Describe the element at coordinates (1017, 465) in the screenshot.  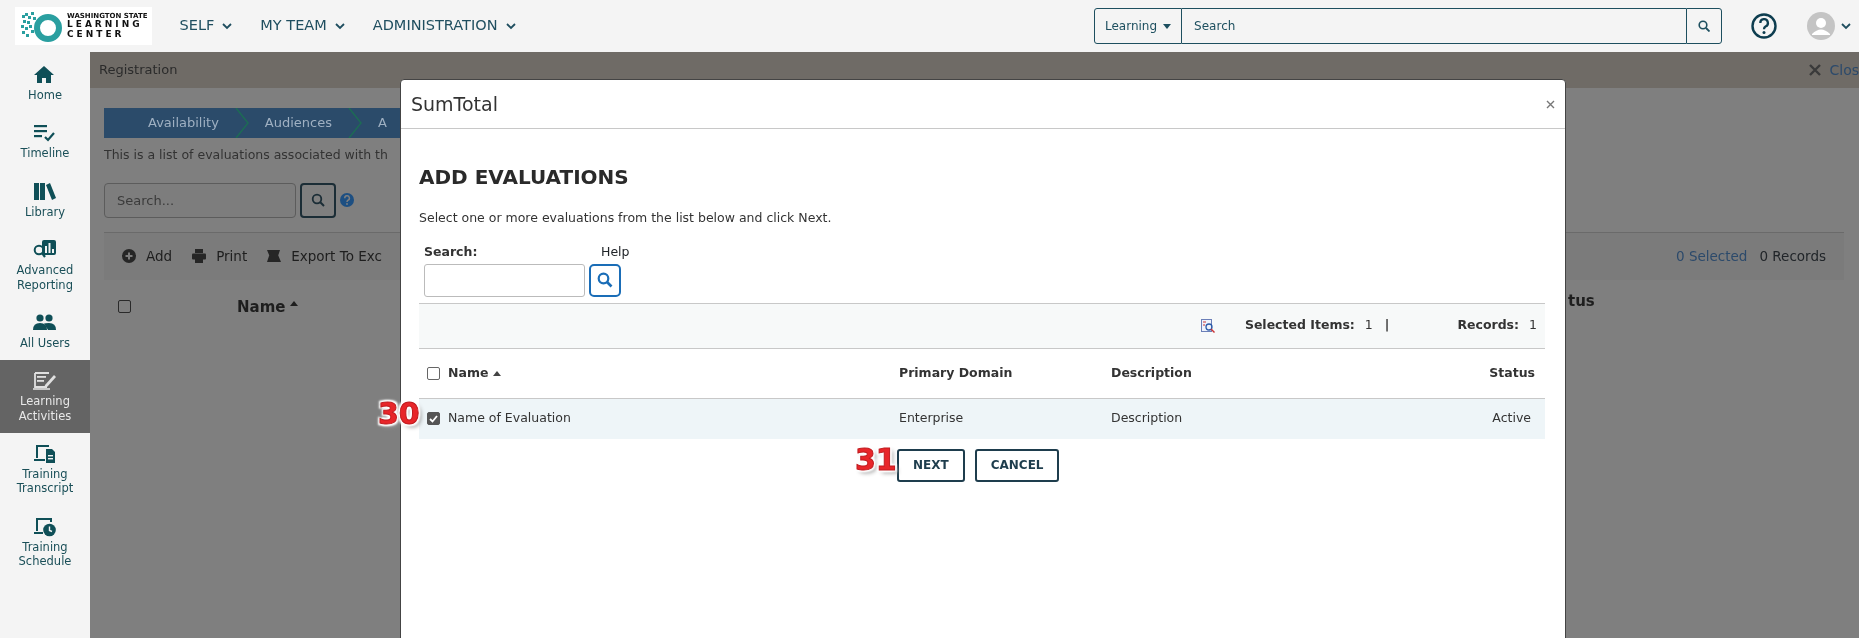
I see `cancel-button: CANCEL` at that location.